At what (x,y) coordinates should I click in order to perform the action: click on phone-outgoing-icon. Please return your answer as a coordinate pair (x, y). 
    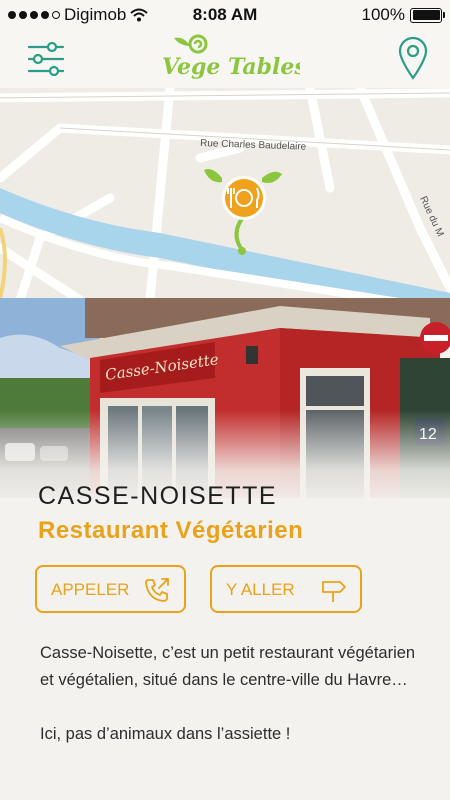
    Looking at the image, I should click on (157, 590).